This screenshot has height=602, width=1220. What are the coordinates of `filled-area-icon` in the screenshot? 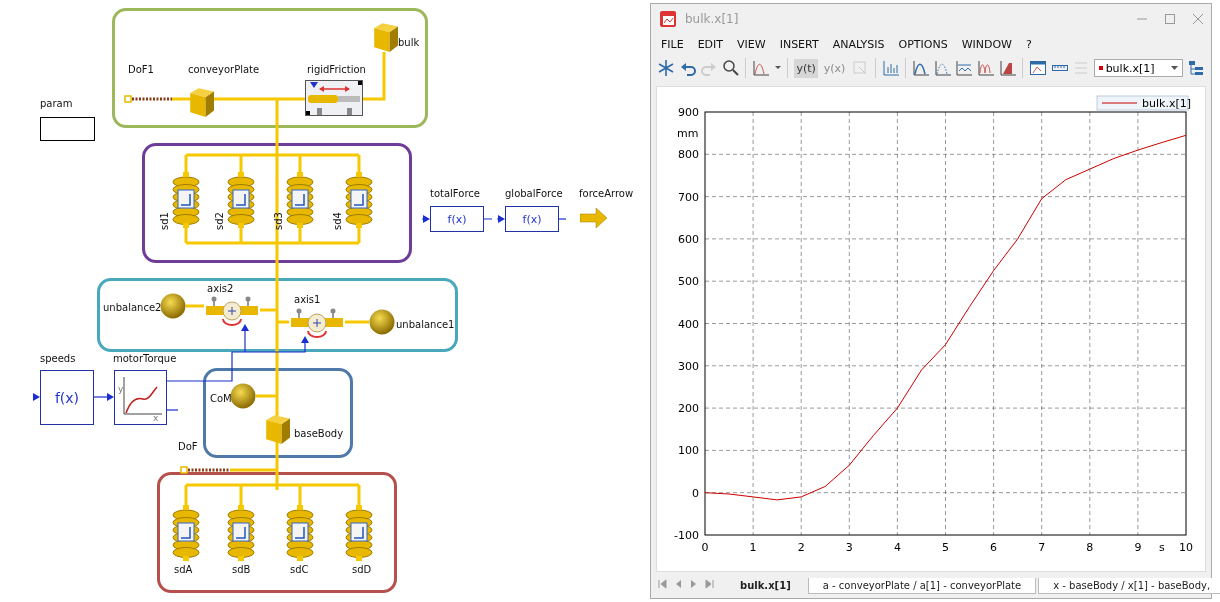 It's located at (1007, 68).